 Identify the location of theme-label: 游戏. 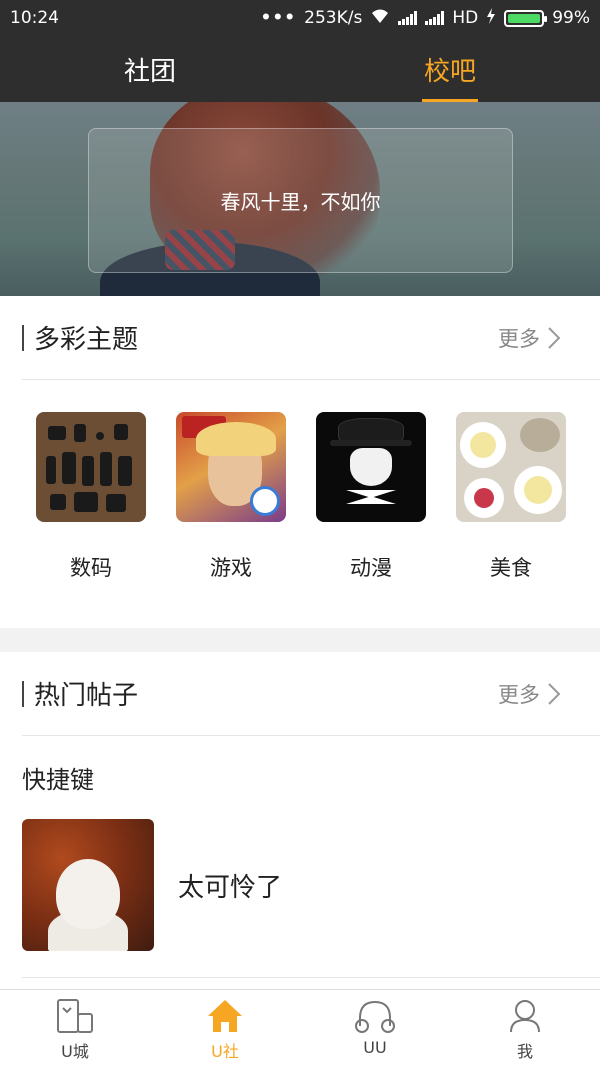
(231, 568).